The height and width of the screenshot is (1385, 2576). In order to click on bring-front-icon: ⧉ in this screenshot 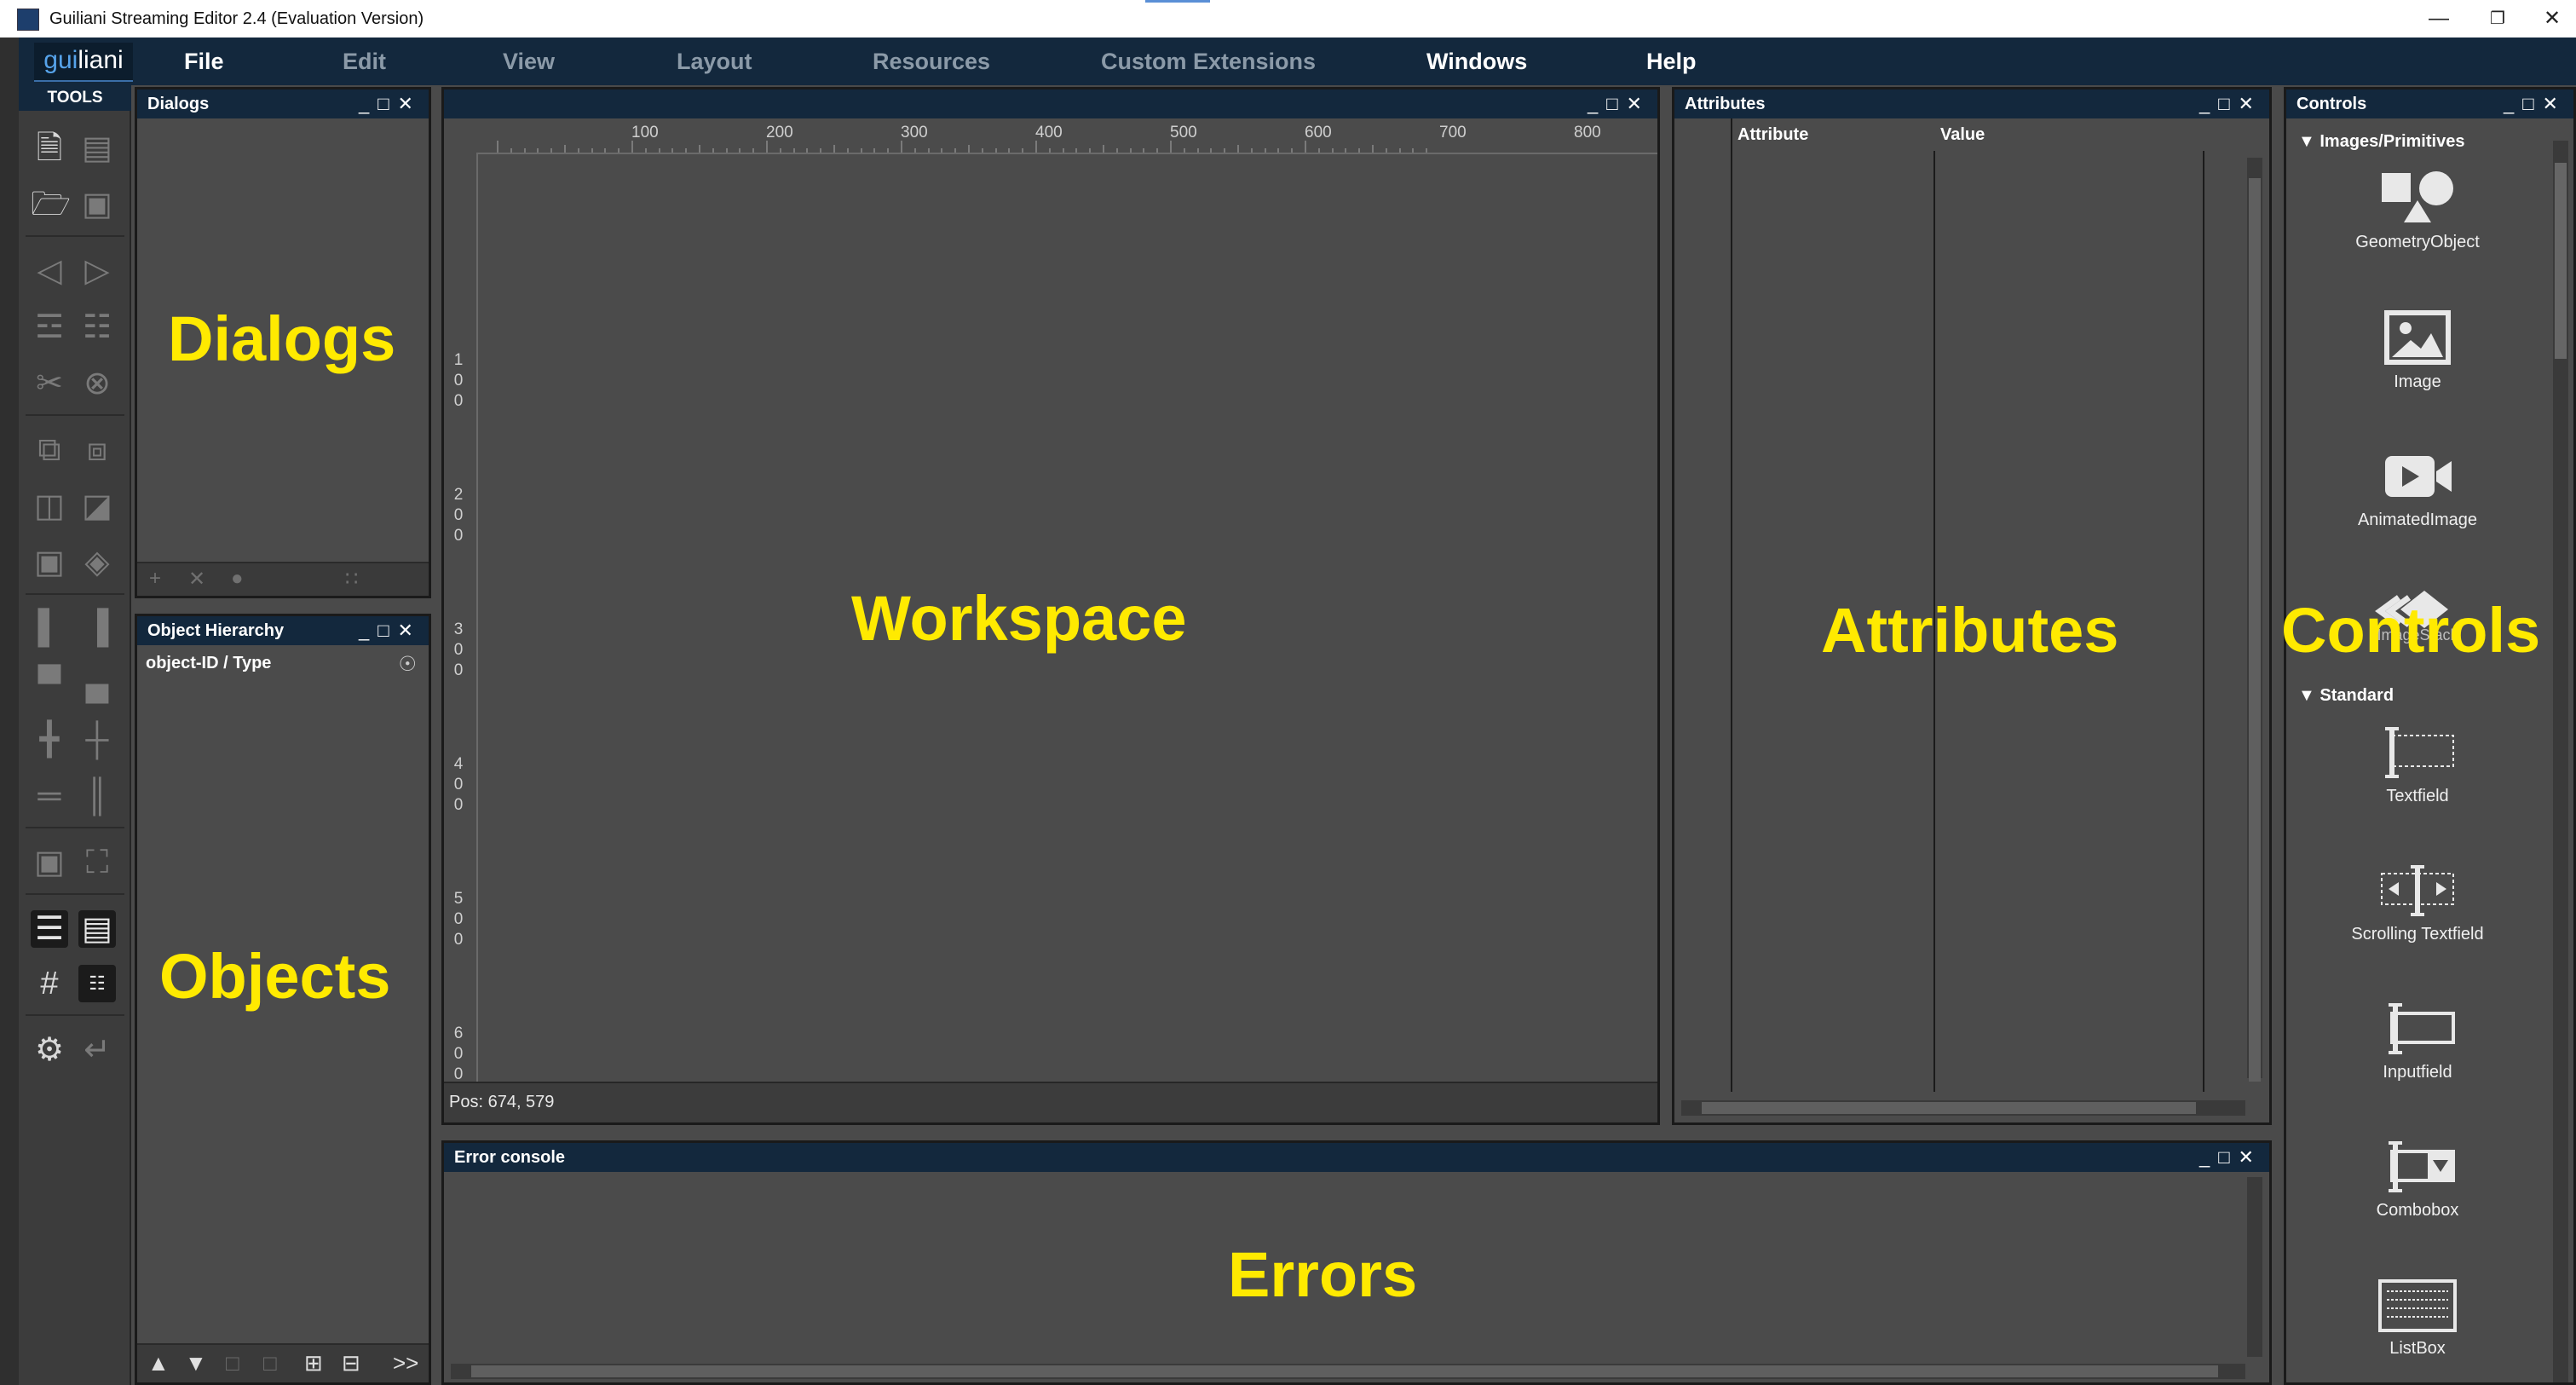, I will do `click(49, 450)`.